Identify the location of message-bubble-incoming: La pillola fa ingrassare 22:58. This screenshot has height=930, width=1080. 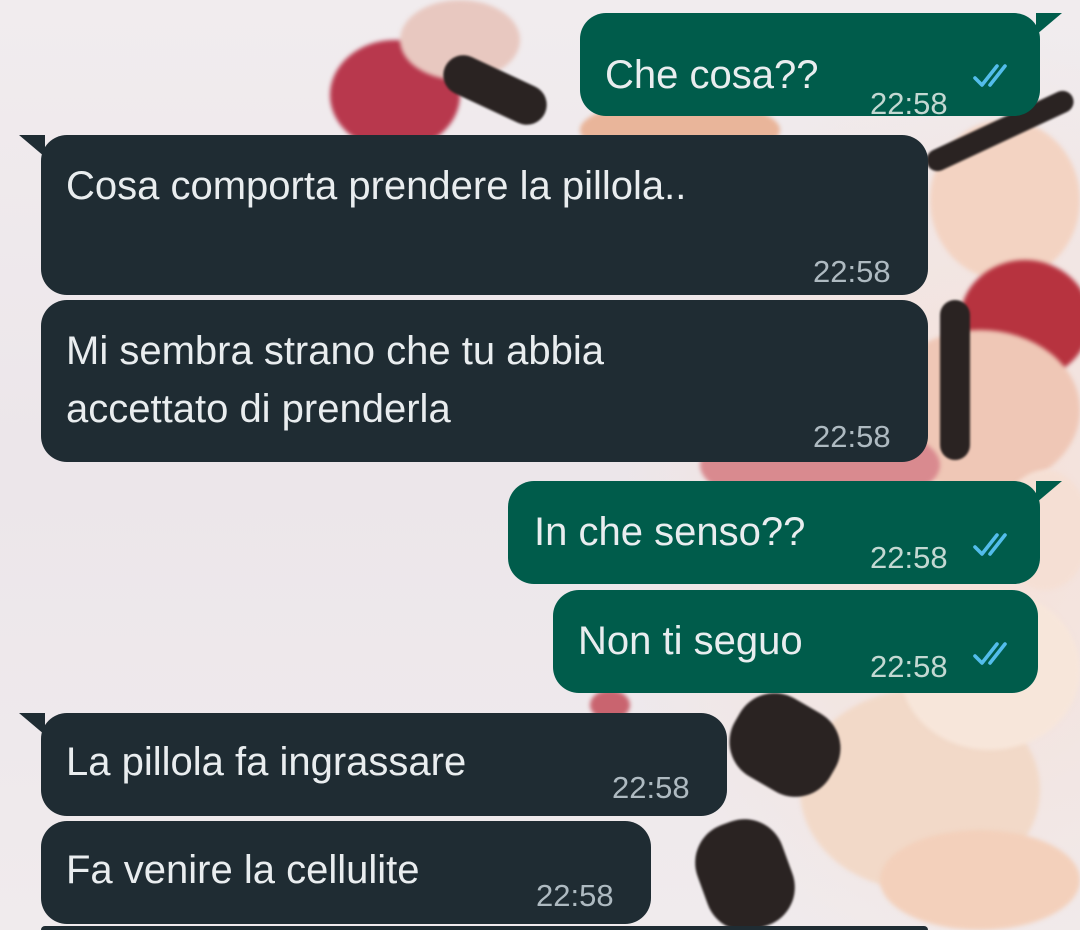
(373, 764).